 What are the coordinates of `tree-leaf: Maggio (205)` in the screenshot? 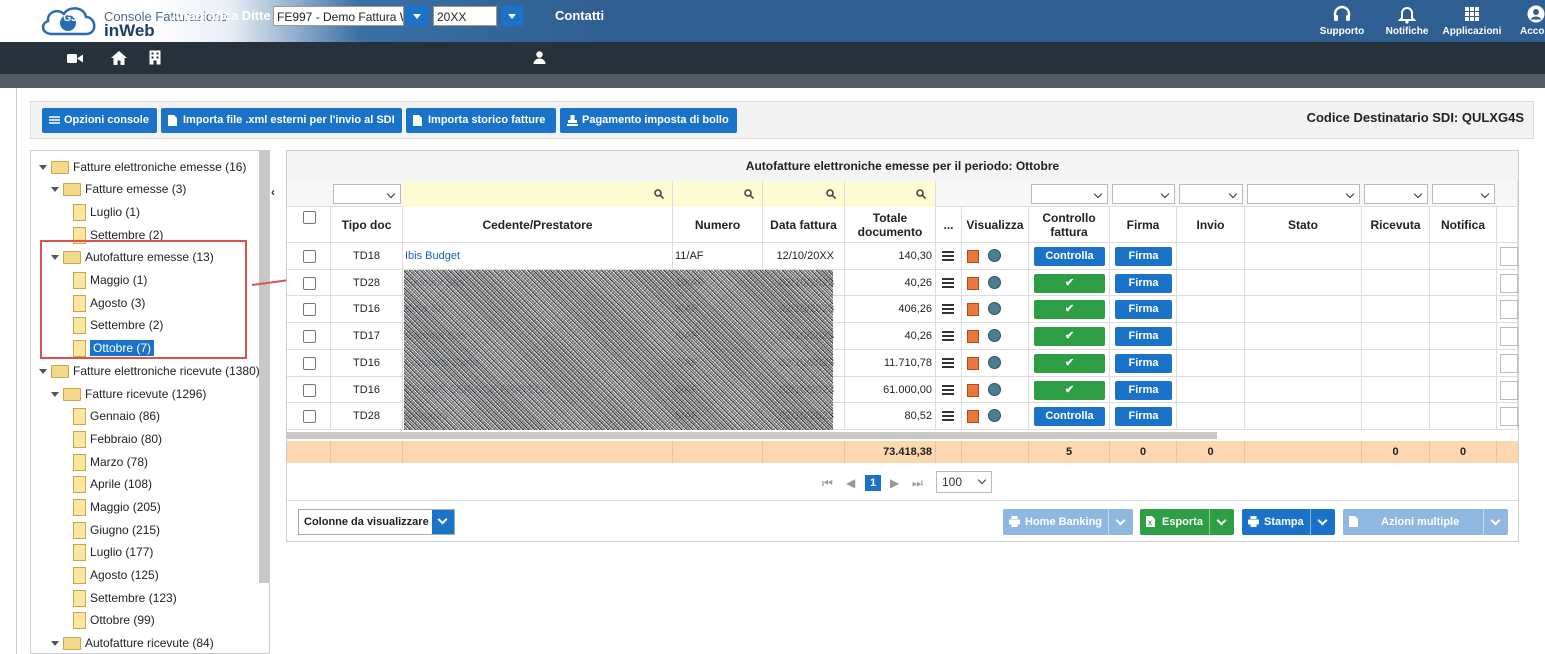 It's located at (117, 507).